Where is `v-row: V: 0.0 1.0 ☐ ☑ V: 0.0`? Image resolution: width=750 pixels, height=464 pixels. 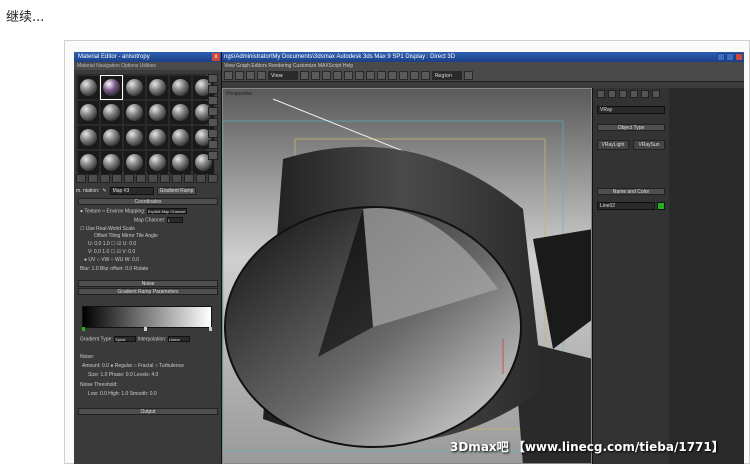
v-row: V: 0.0 1.0 ☐ ☑ V: 0.0 is located at coordinates (111, 252).